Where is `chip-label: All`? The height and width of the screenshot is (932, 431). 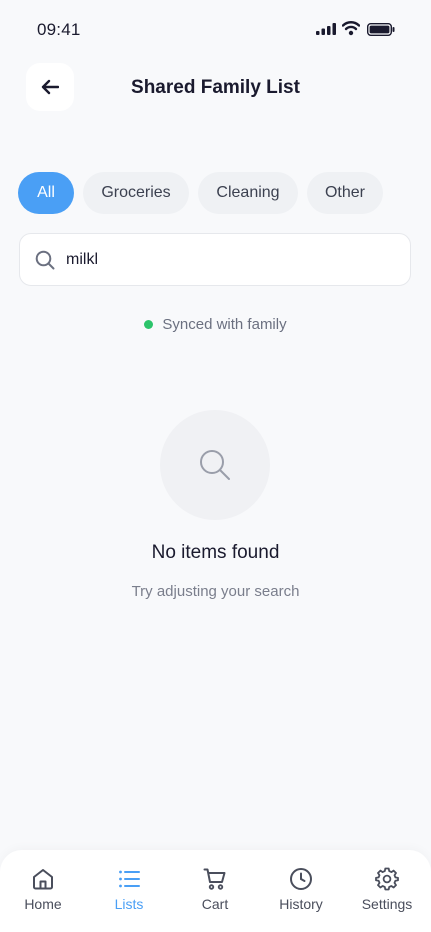 chip-label: All is located at coordinates (46, 192).